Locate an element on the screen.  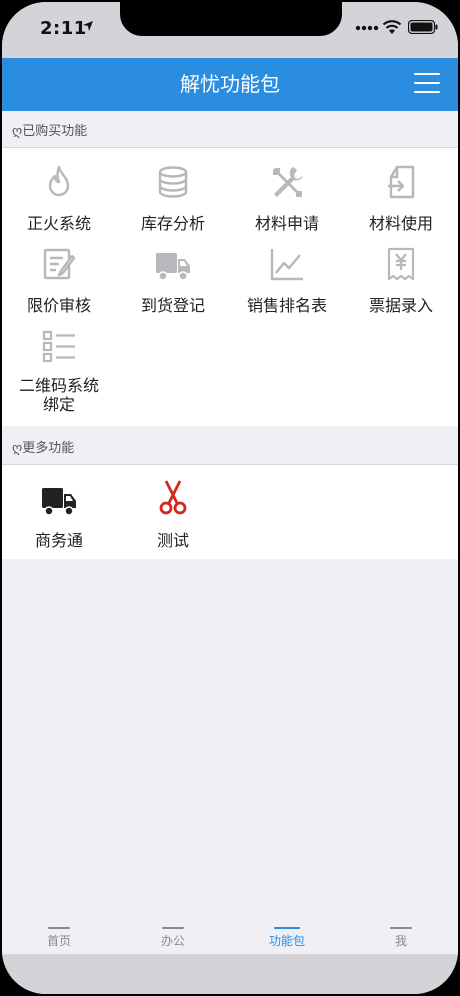
status-time: 2:11 is located at coordinates (63, 28).